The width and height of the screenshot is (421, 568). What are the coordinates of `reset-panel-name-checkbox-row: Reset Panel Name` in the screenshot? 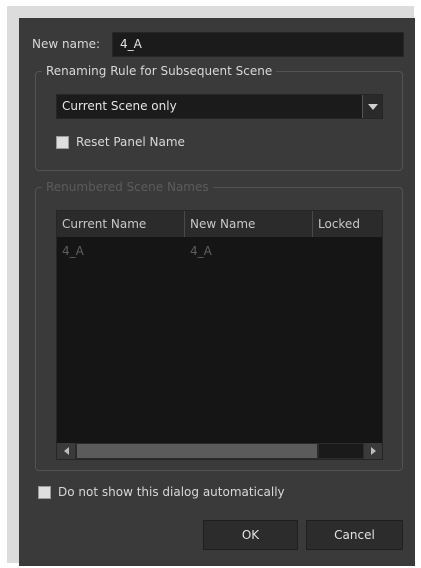 It's located at (120, 142).